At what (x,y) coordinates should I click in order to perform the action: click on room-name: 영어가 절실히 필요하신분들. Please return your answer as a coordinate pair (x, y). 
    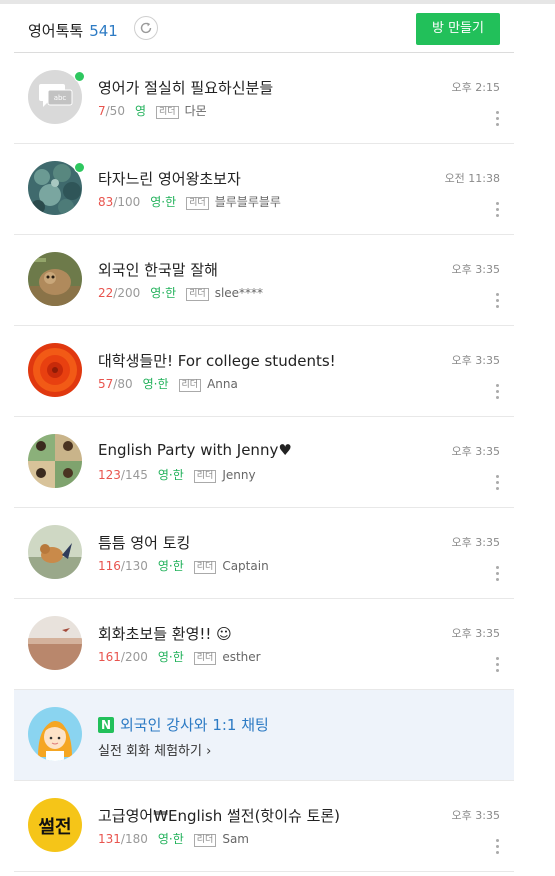
    Looking at the image, I should click on (185, 87).